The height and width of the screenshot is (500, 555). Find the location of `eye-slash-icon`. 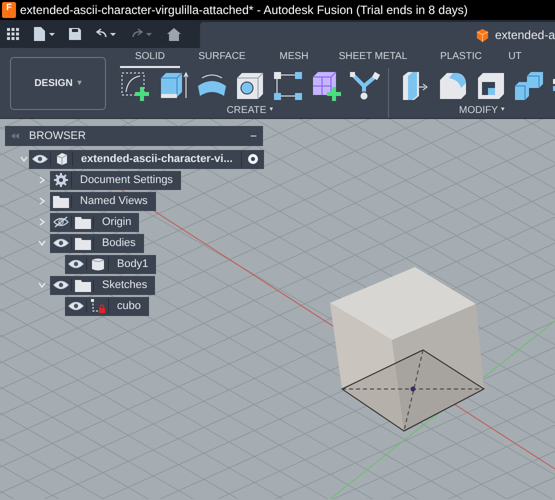

eye-slash-icon is located at coordinates (60, 222).